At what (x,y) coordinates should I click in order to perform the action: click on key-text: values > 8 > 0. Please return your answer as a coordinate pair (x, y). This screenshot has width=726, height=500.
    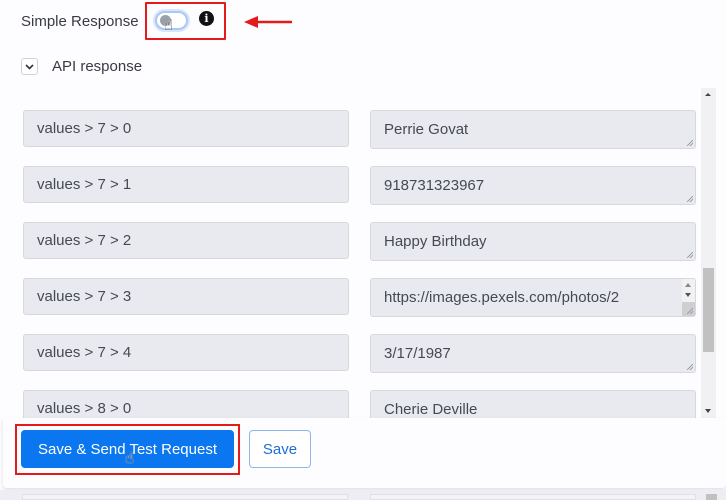
    Looking at the image, I should click on (84, 408).